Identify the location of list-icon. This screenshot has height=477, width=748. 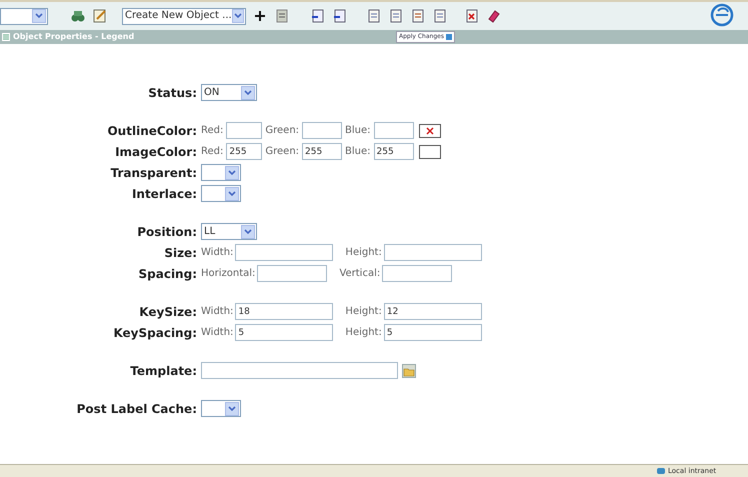
(6, 37).